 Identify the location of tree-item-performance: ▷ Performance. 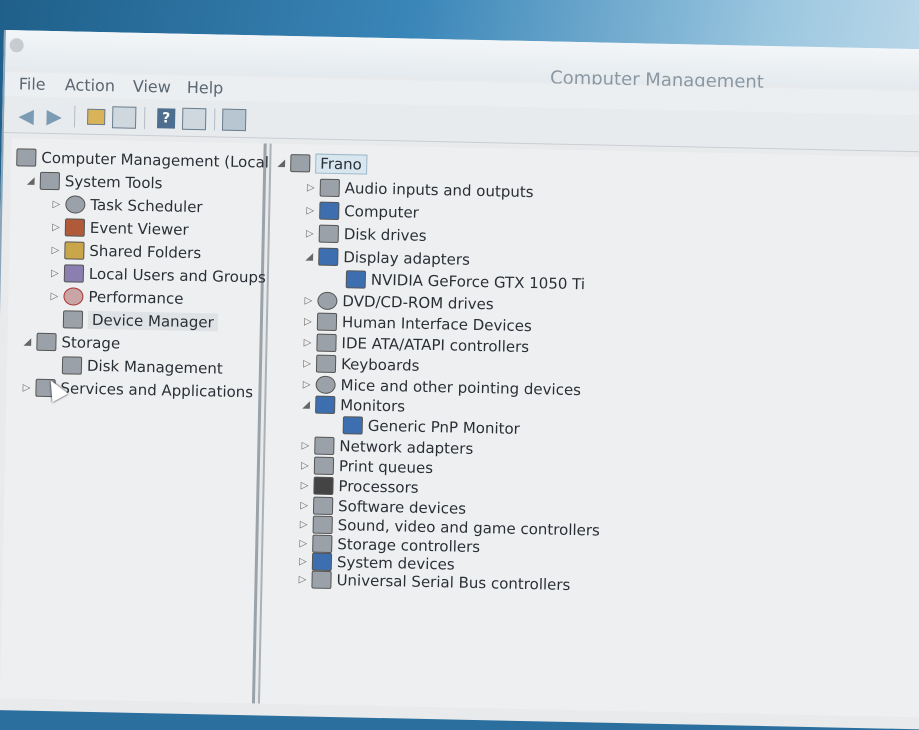
(116, 297).